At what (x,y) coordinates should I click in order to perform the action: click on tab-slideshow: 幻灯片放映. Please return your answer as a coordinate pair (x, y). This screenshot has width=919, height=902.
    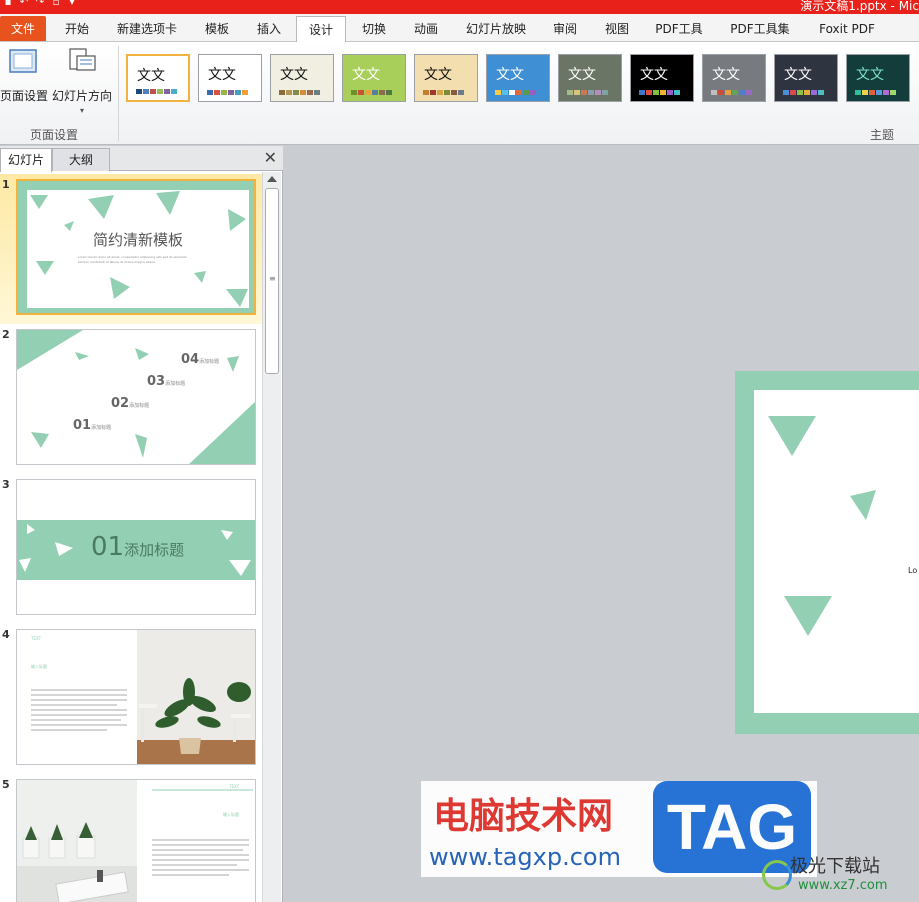
    Looking at the image, I should click on (496, 29).